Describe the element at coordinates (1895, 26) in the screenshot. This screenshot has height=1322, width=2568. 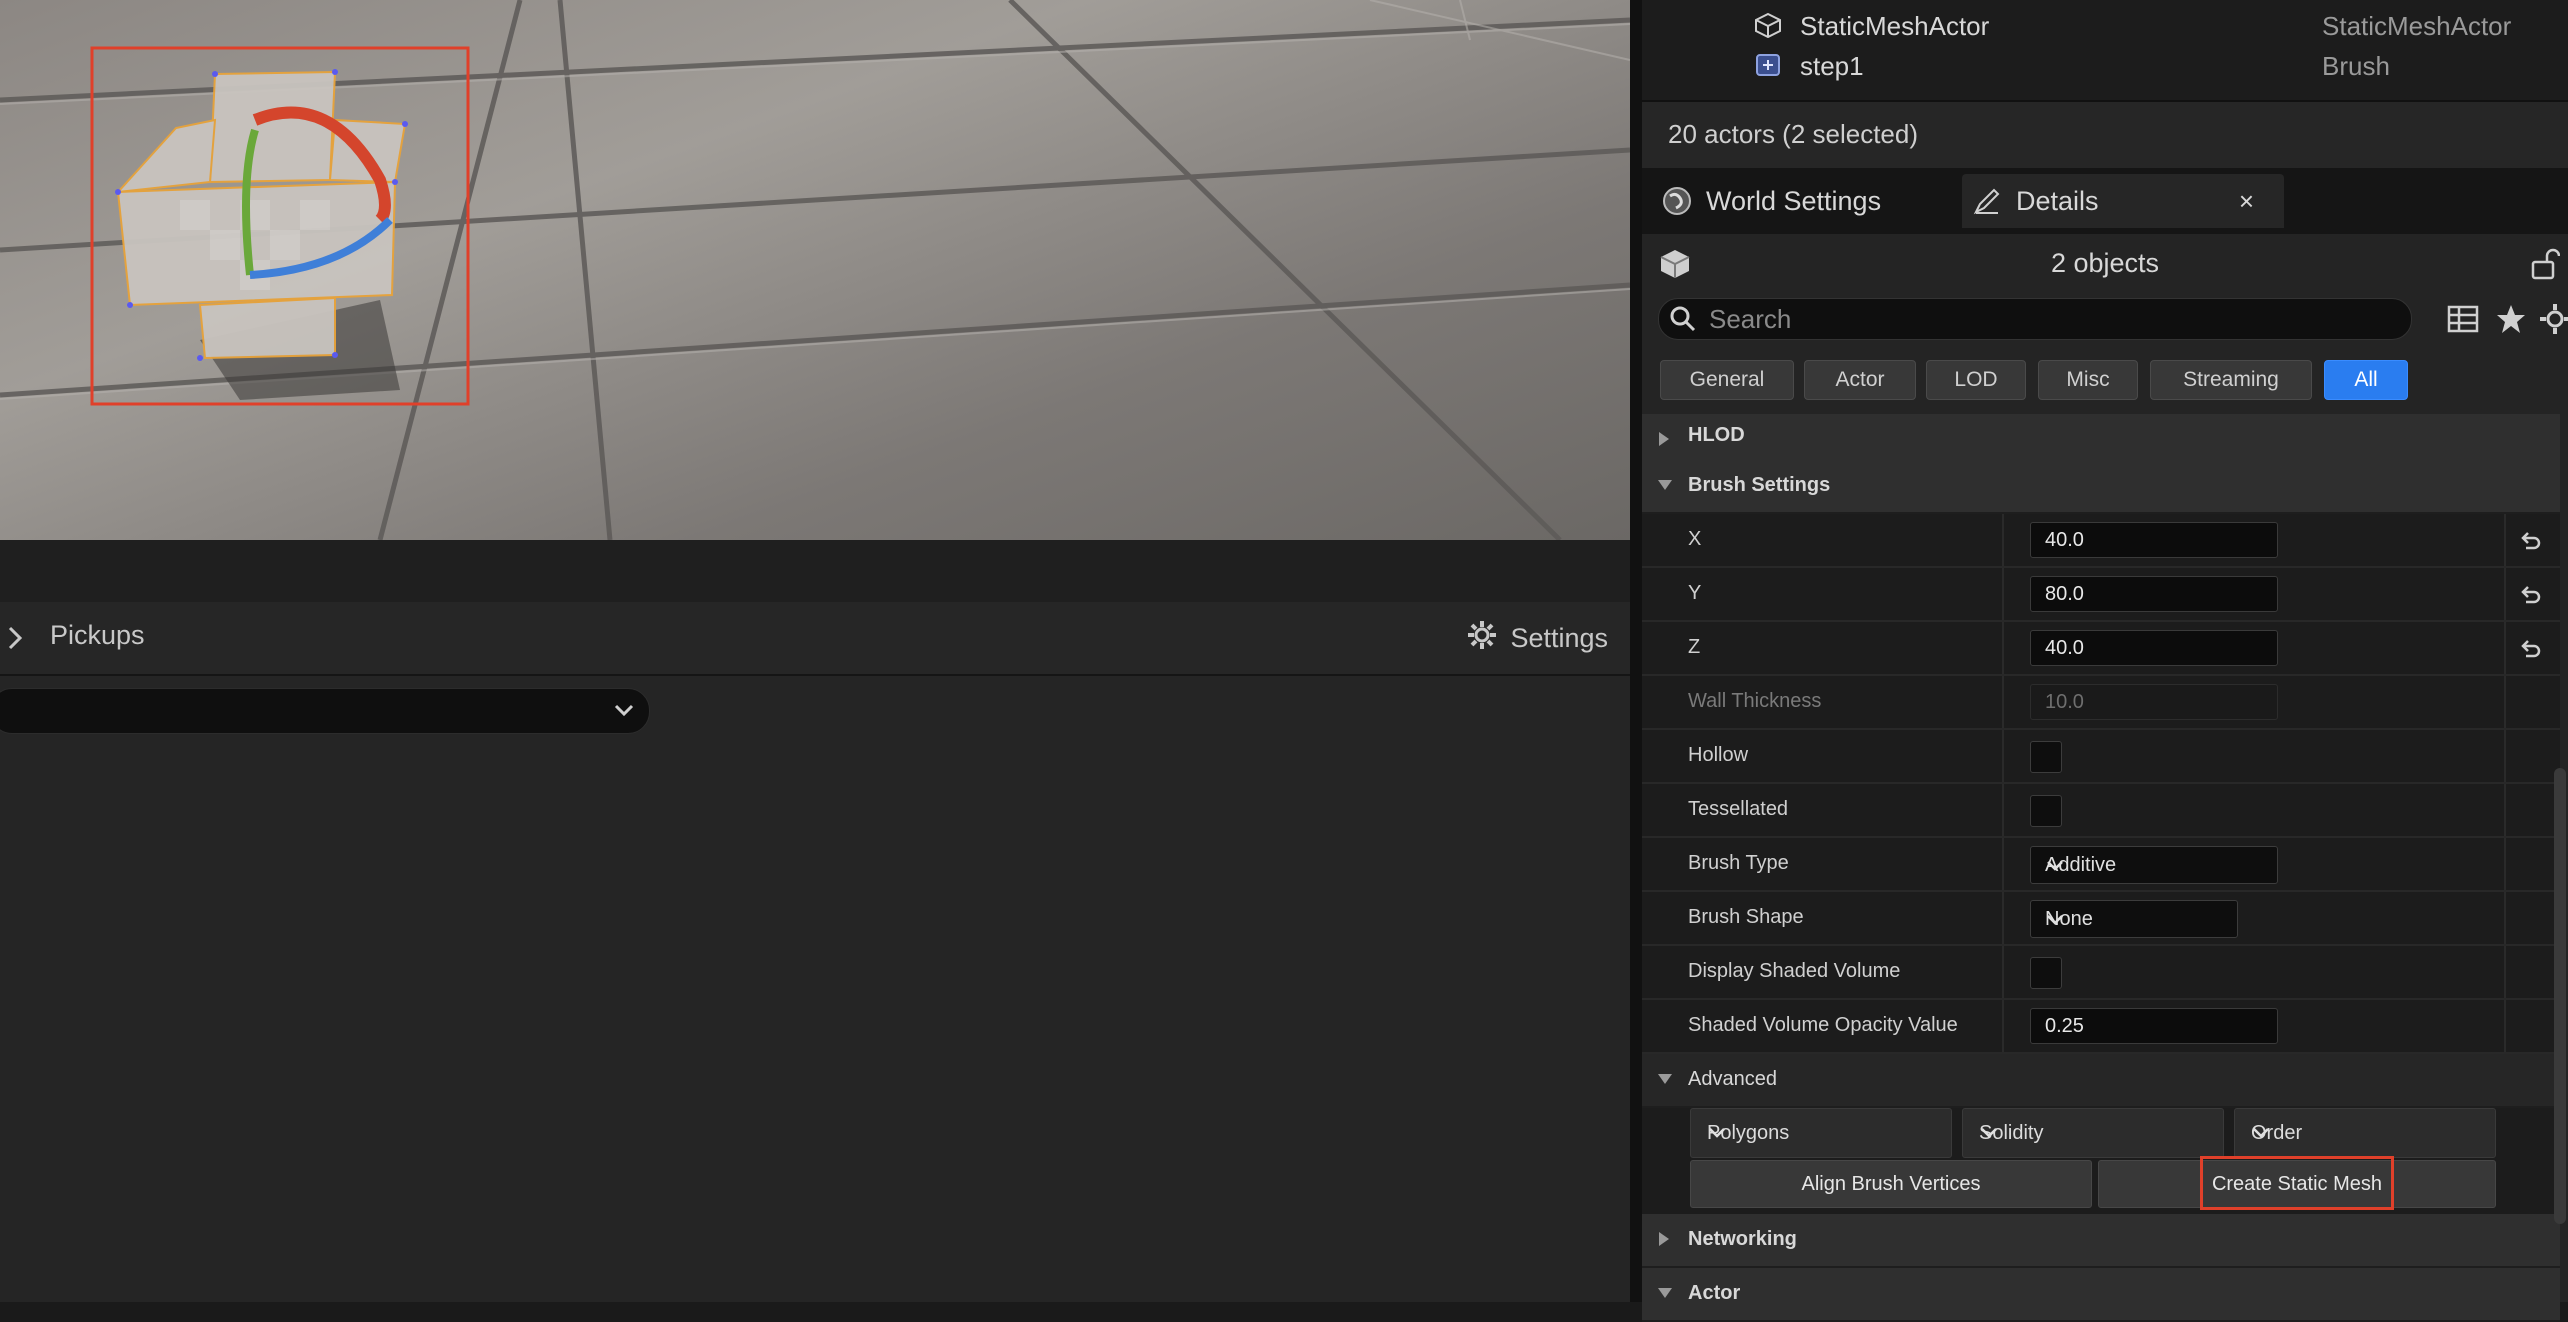
I see `outliner-item-name: StaticMeshActor` at that location.